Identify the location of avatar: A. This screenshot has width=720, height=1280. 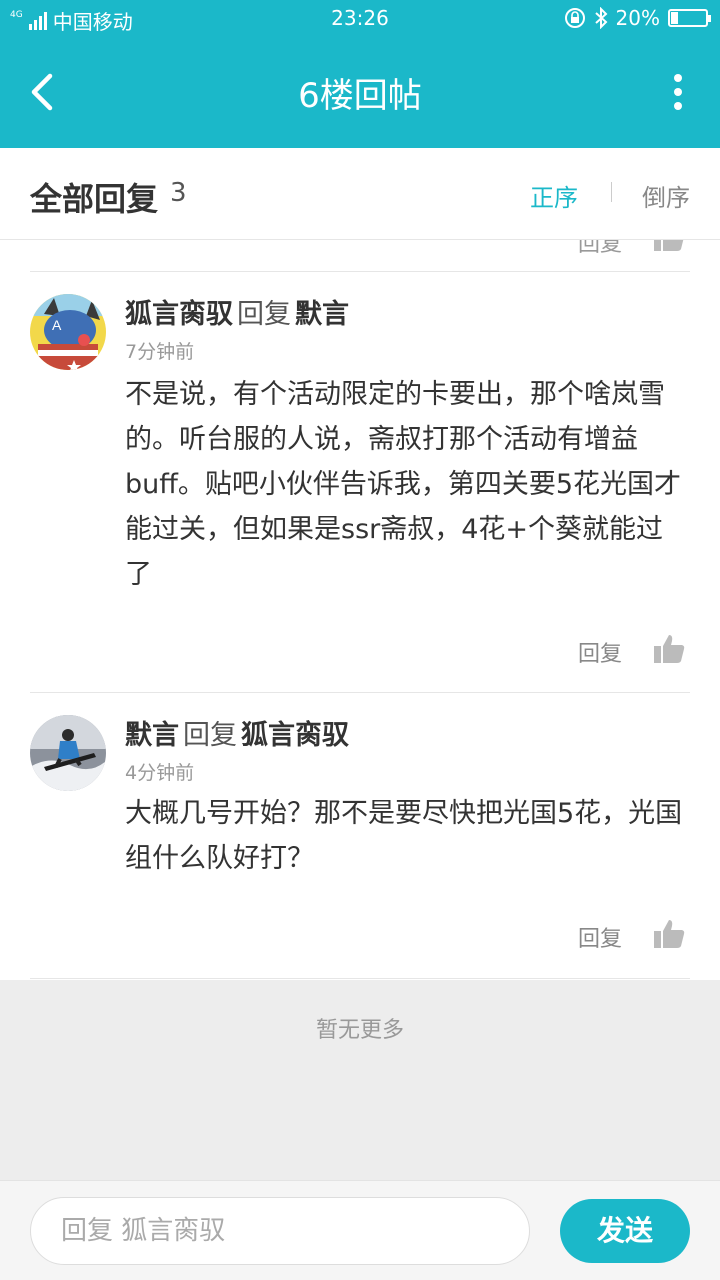
(68, 332).